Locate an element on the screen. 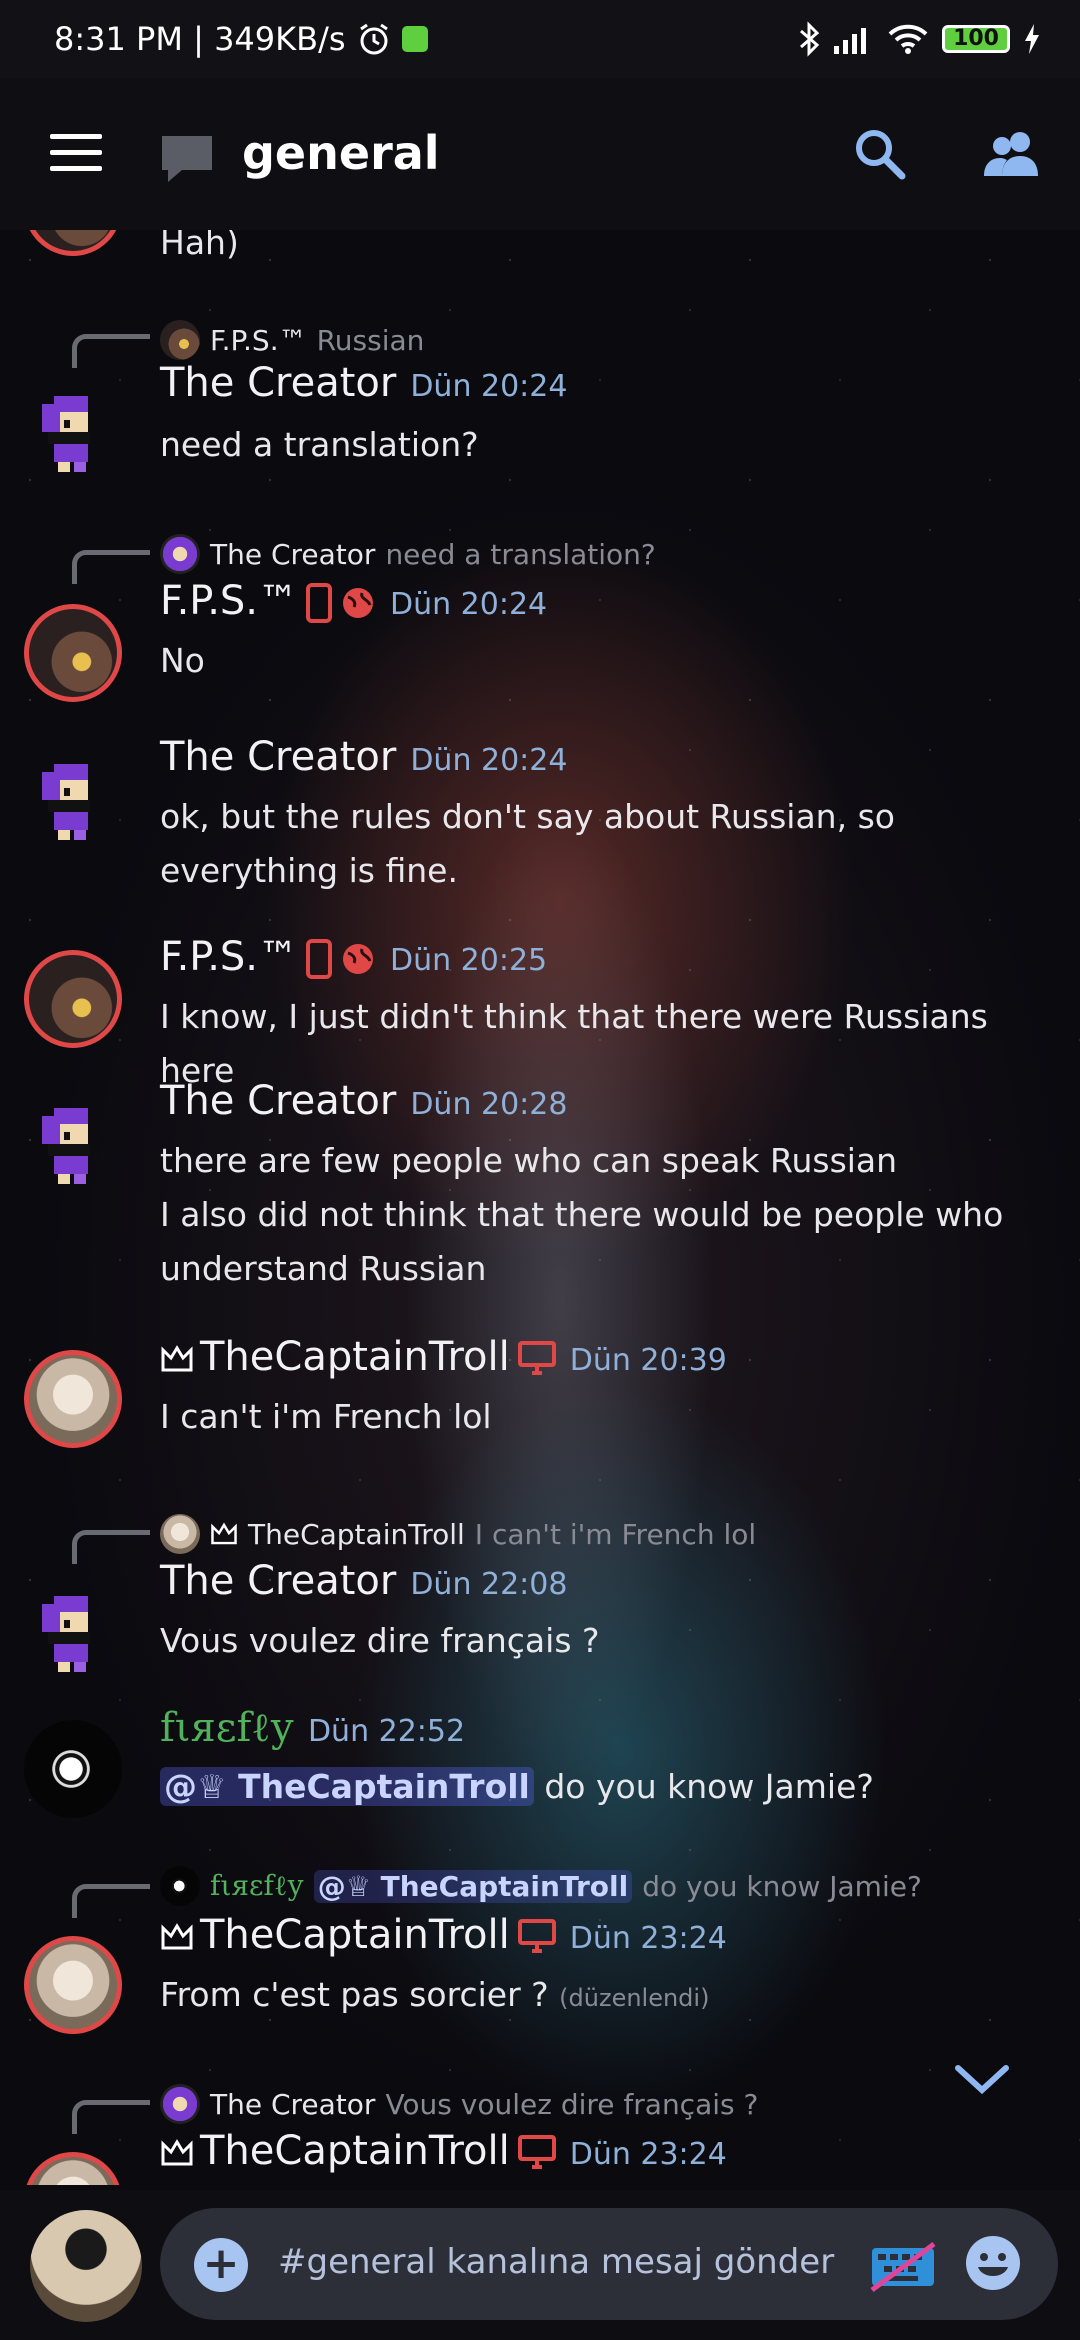 This screenshot has height=2340, width=1080. message-text: From c'est pas sorcier ? (düzenlendi) is located at coordinates (600, 1996).